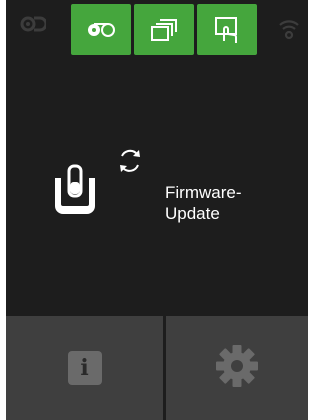 The image size is (320, 420). I want to click on status-message: Firmware- Update, so click(203, 203).